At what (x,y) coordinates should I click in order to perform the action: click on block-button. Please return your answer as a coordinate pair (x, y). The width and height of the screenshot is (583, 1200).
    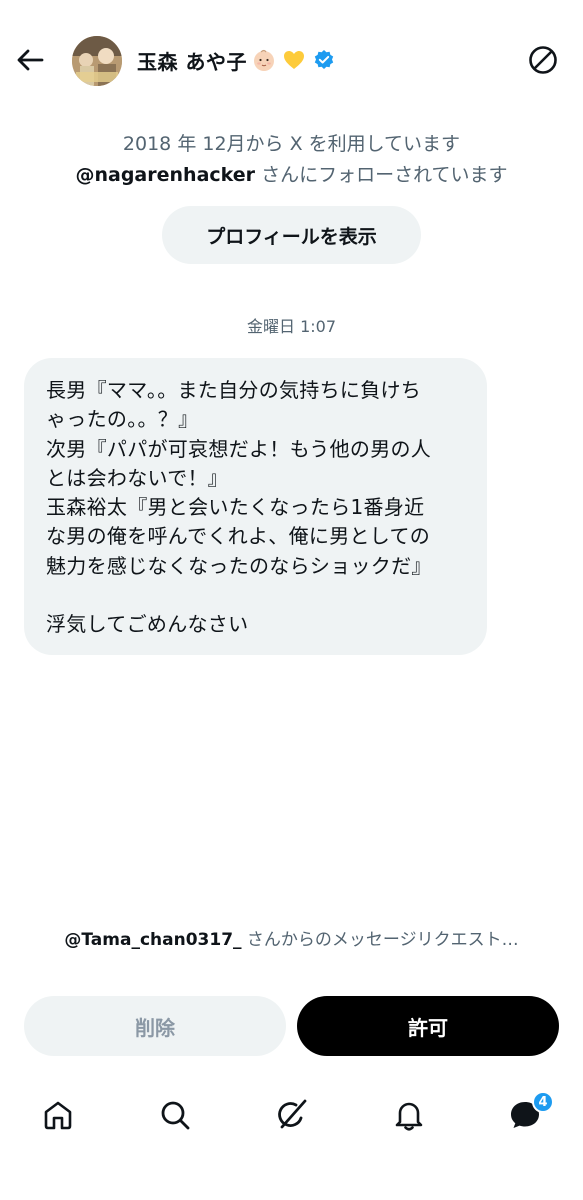
    Looking at the image, I should click on (543, 60).